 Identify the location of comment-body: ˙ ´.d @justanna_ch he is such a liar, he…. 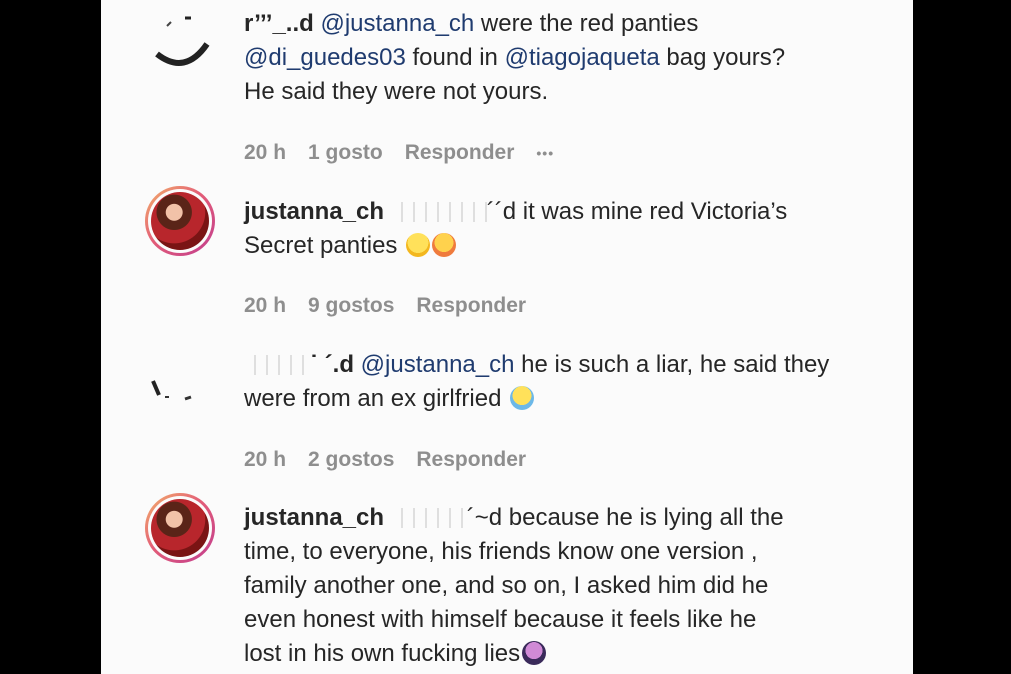
(569, 382).